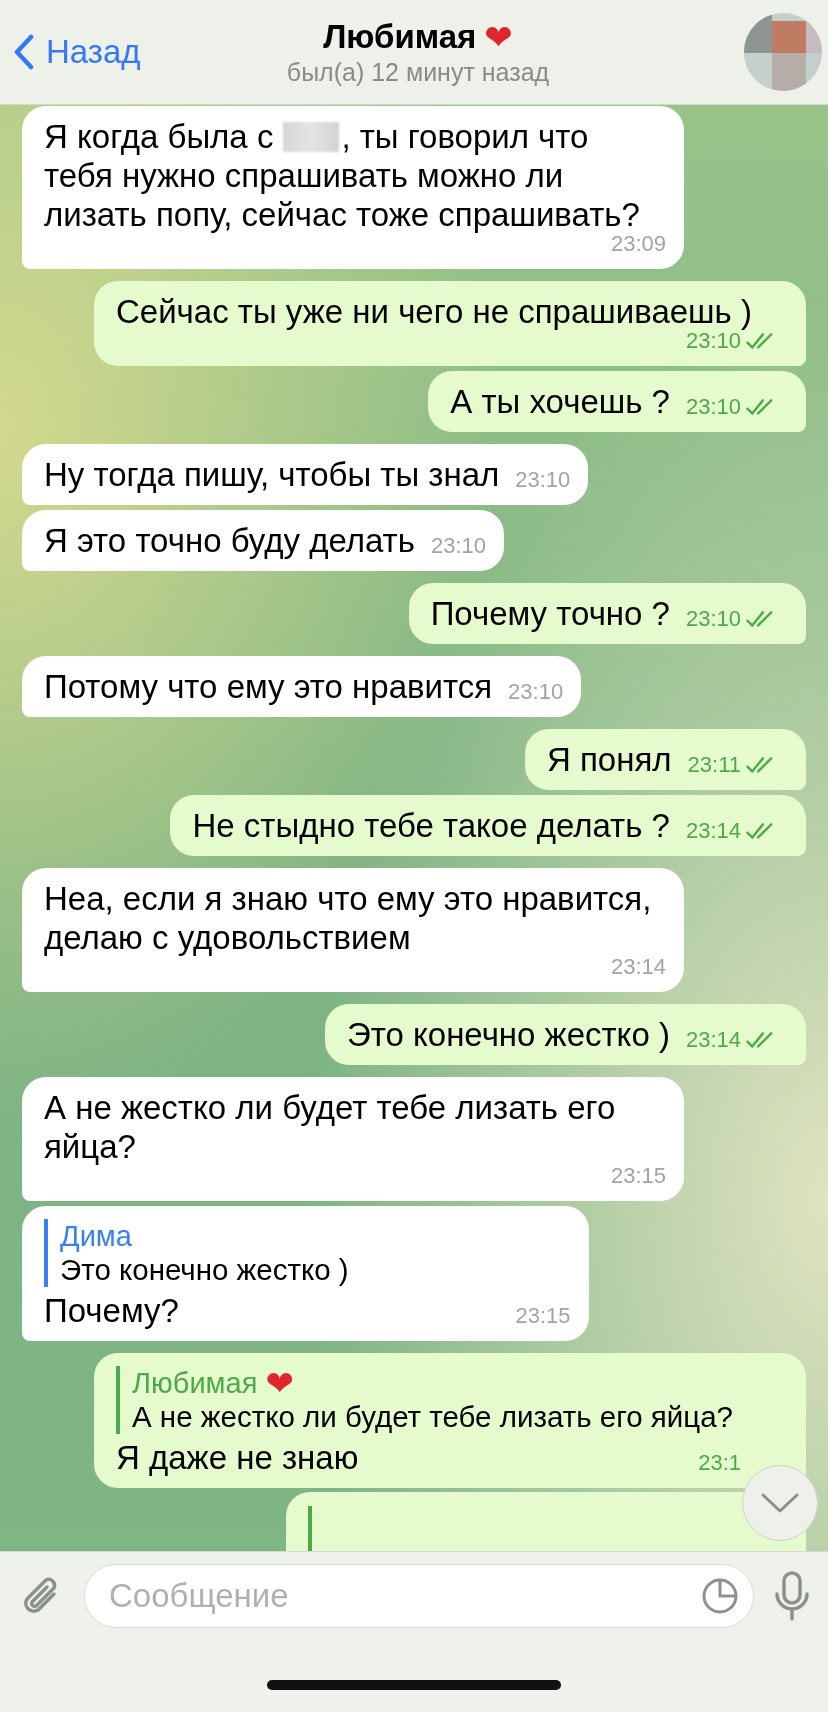 The height and width of the screenshot is (1712, 828). Describe the element at coordinates (111, 1310) in the screenshot. I see `message-text: Почему?` at that location.